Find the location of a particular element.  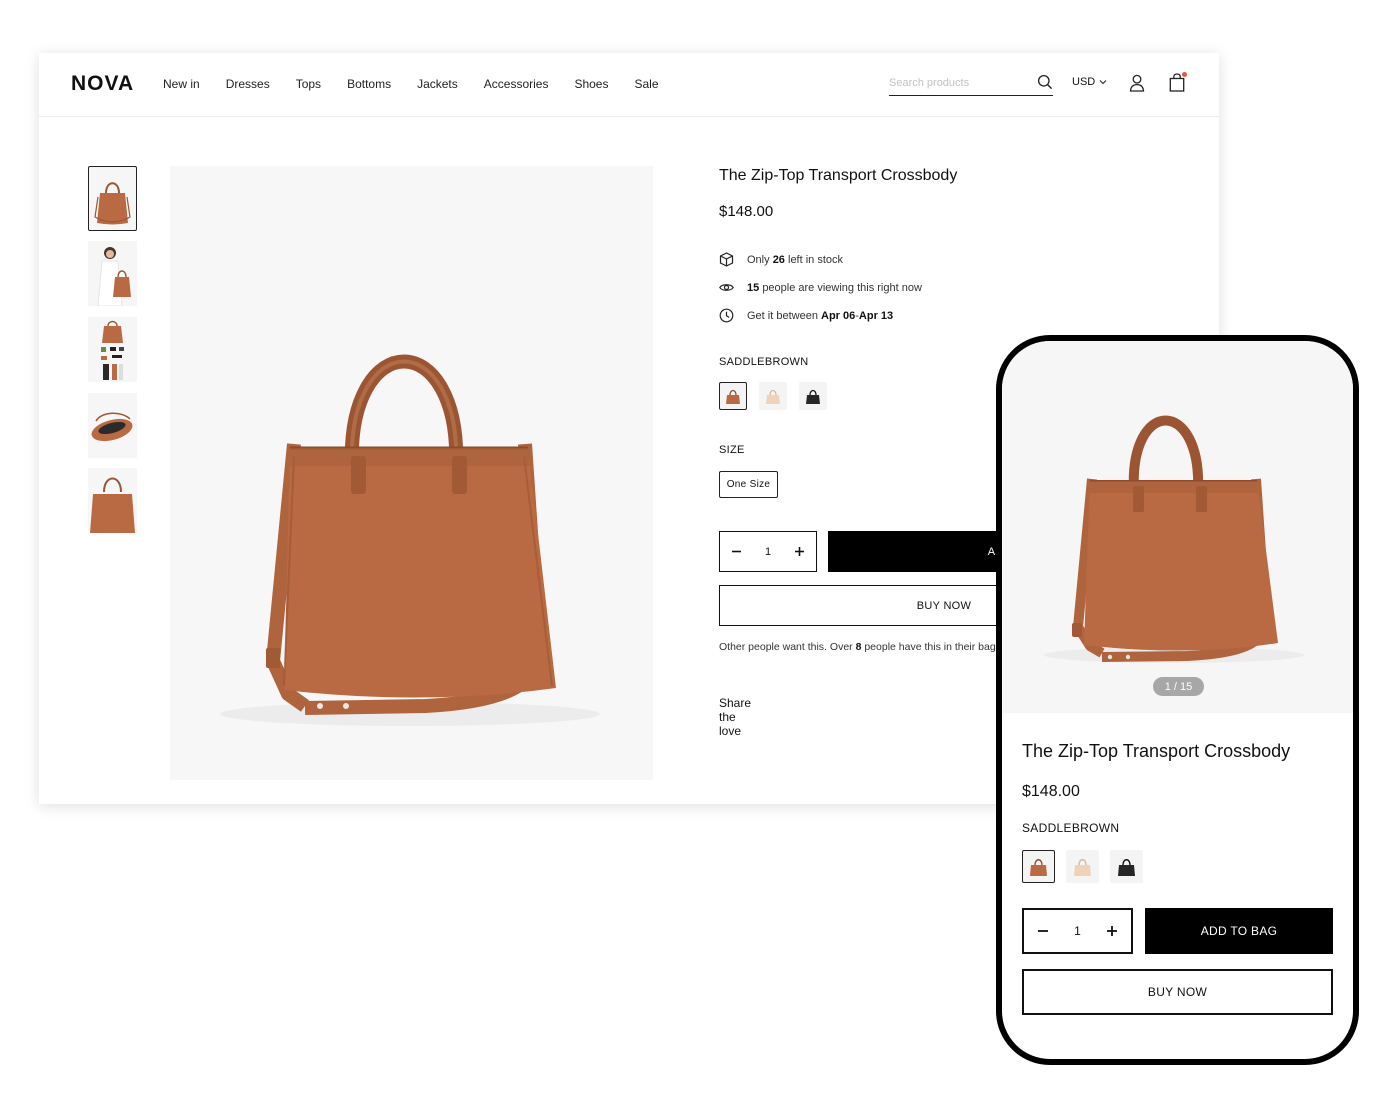

social-proof-count: 8 is located at coordinates (858, 647).